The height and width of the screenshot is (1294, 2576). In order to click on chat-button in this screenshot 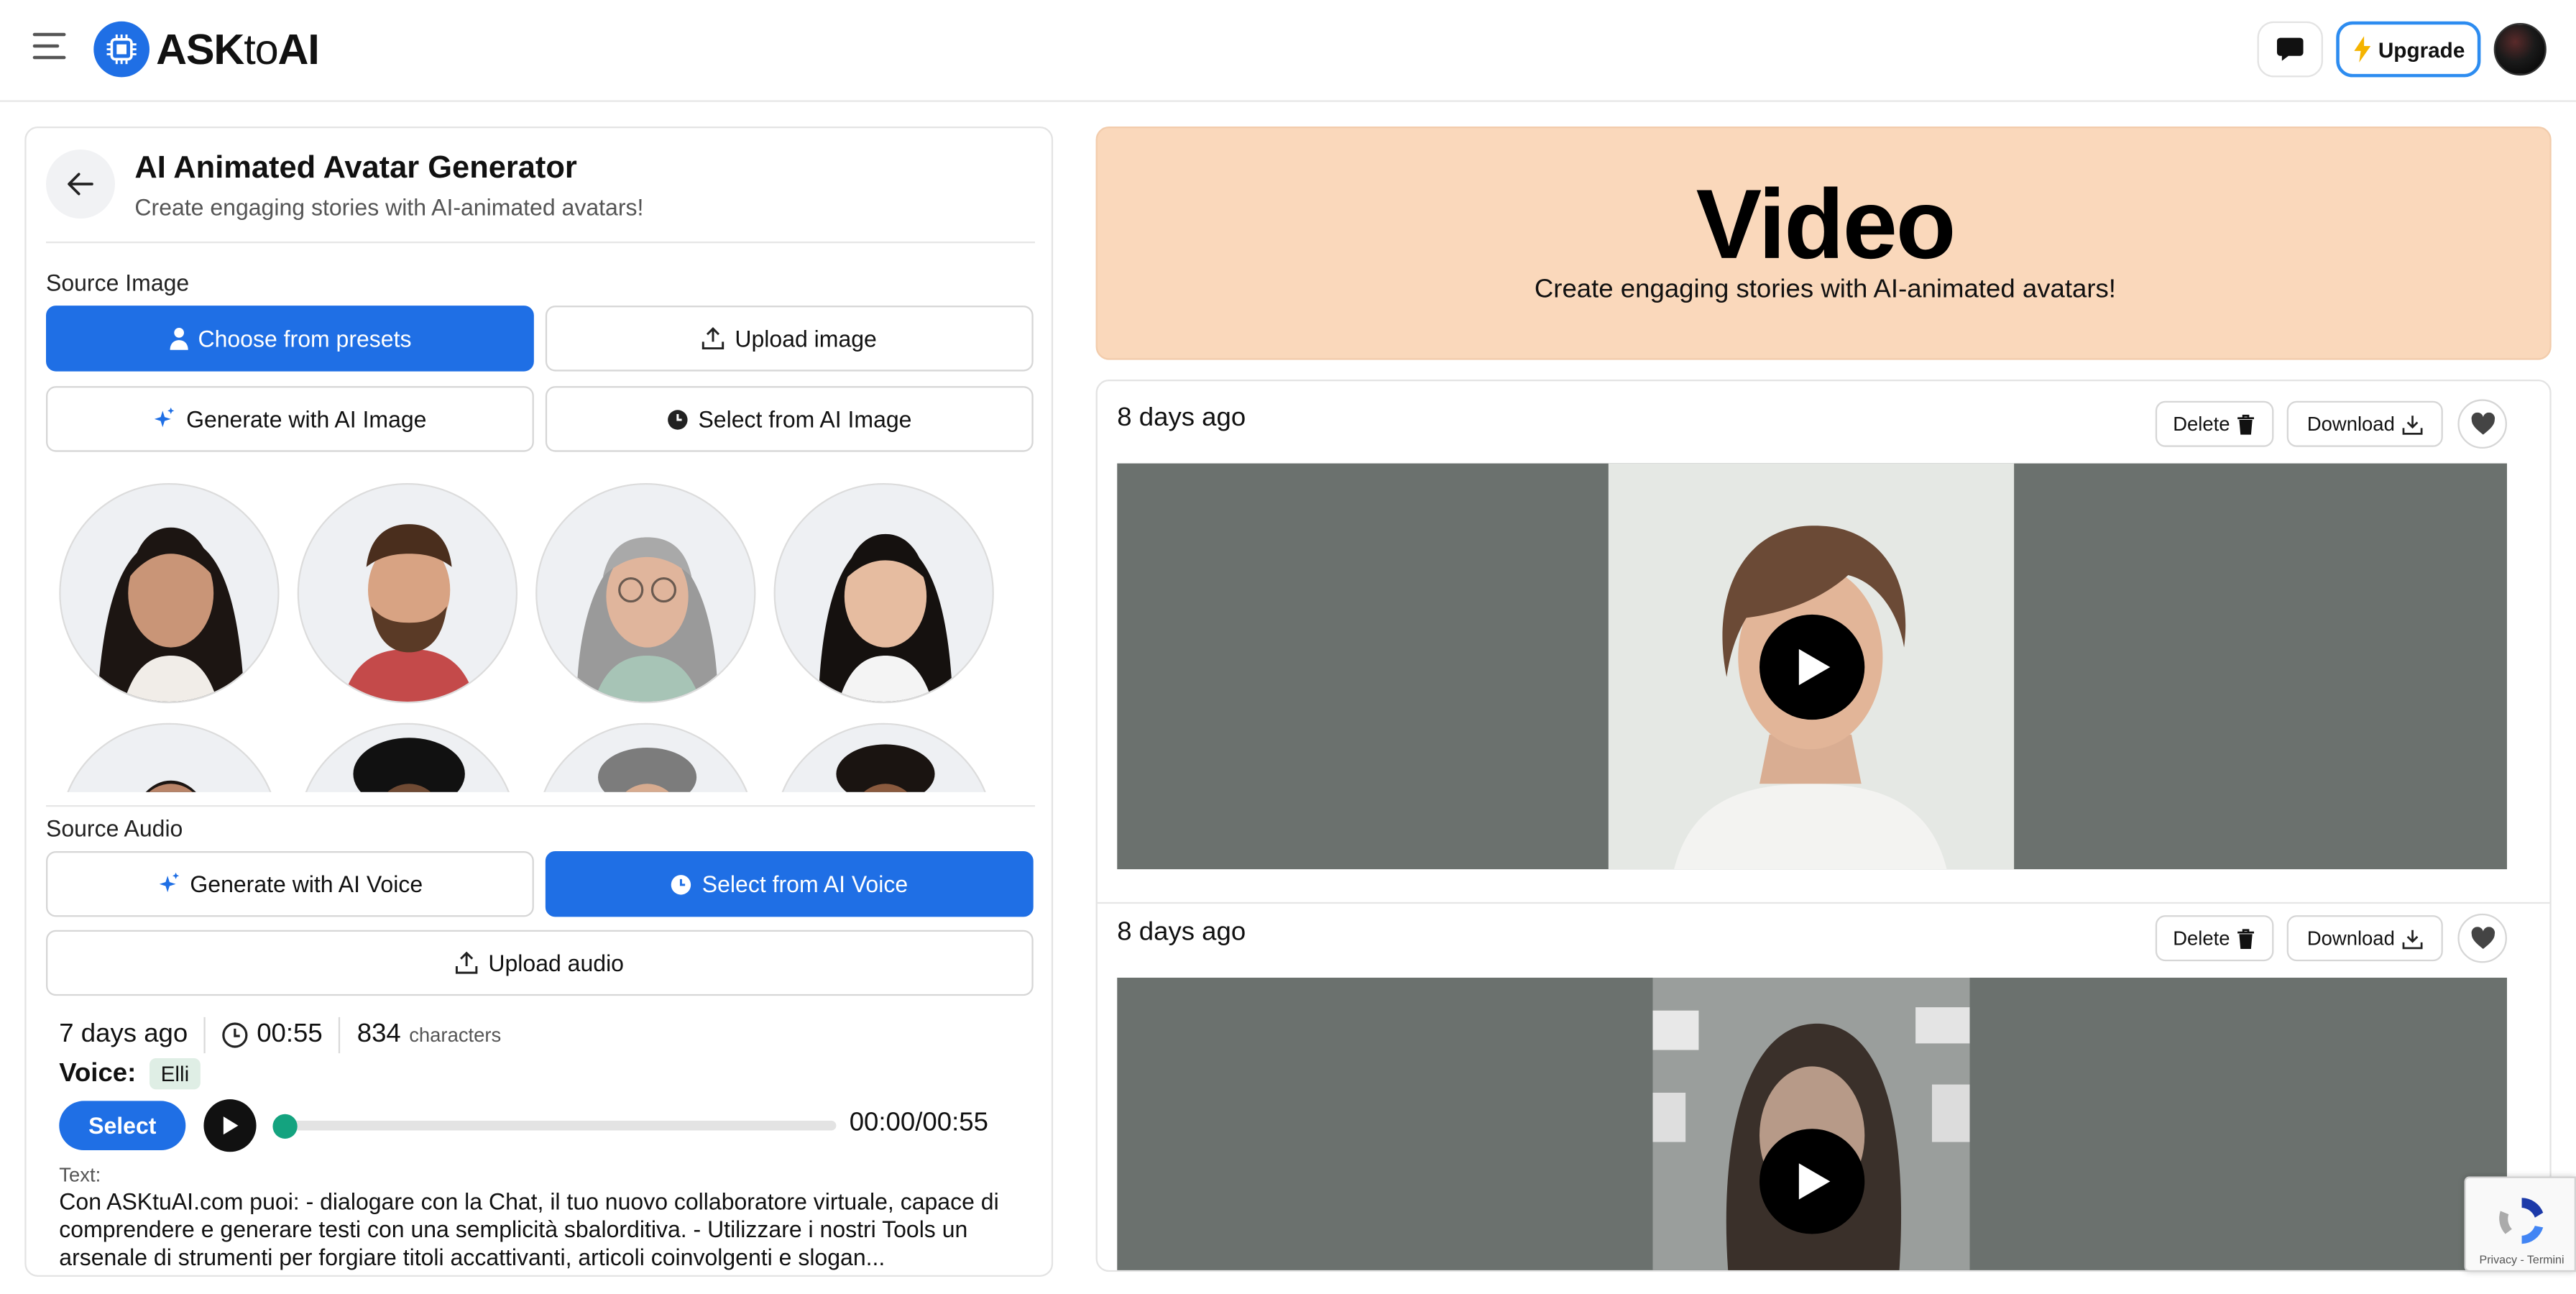, I will do `click(2290, 49)`.